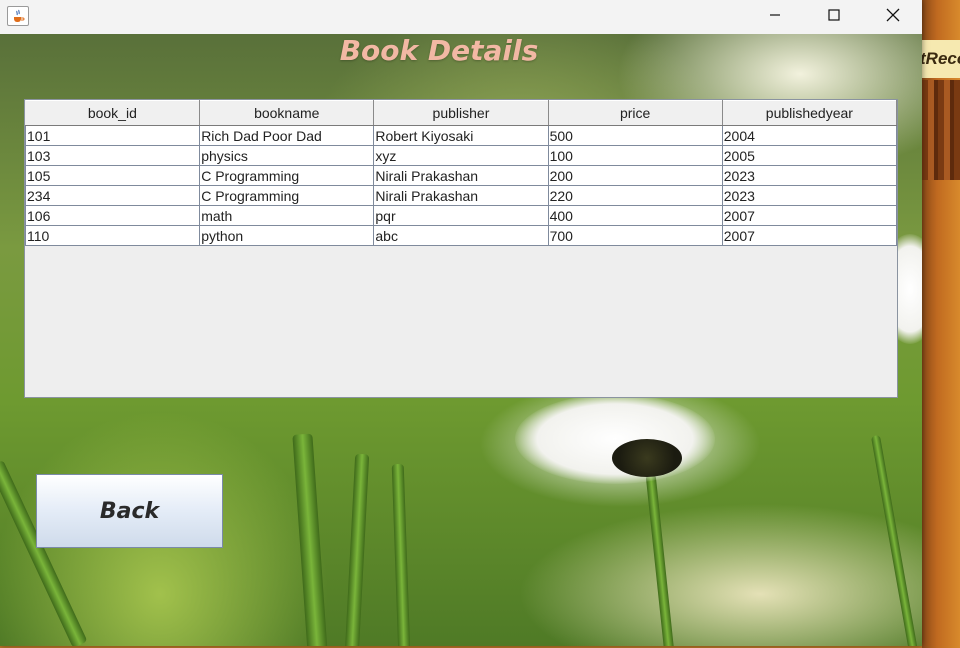 This screenshot has width=960, height=648. I want to click on table-row: 106 math pqr 400 2007, so click(461, 215).